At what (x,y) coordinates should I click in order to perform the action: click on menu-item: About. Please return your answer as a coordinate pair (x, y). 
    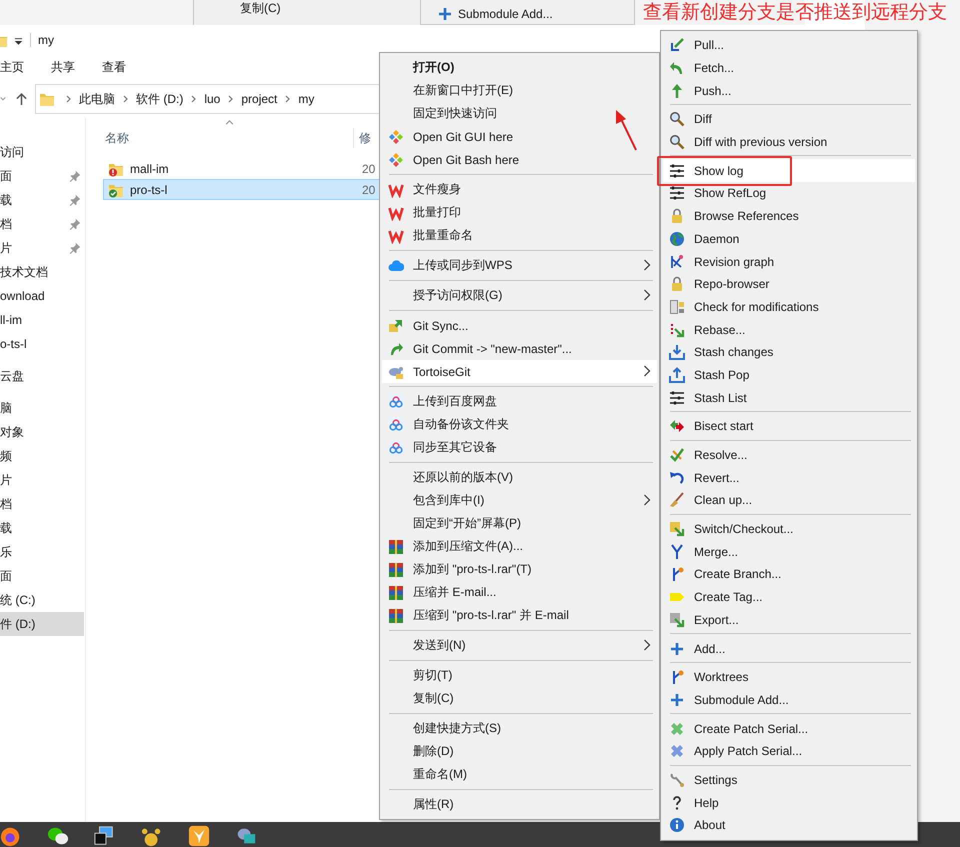
    Looking at the image, I should click on (789, 825).